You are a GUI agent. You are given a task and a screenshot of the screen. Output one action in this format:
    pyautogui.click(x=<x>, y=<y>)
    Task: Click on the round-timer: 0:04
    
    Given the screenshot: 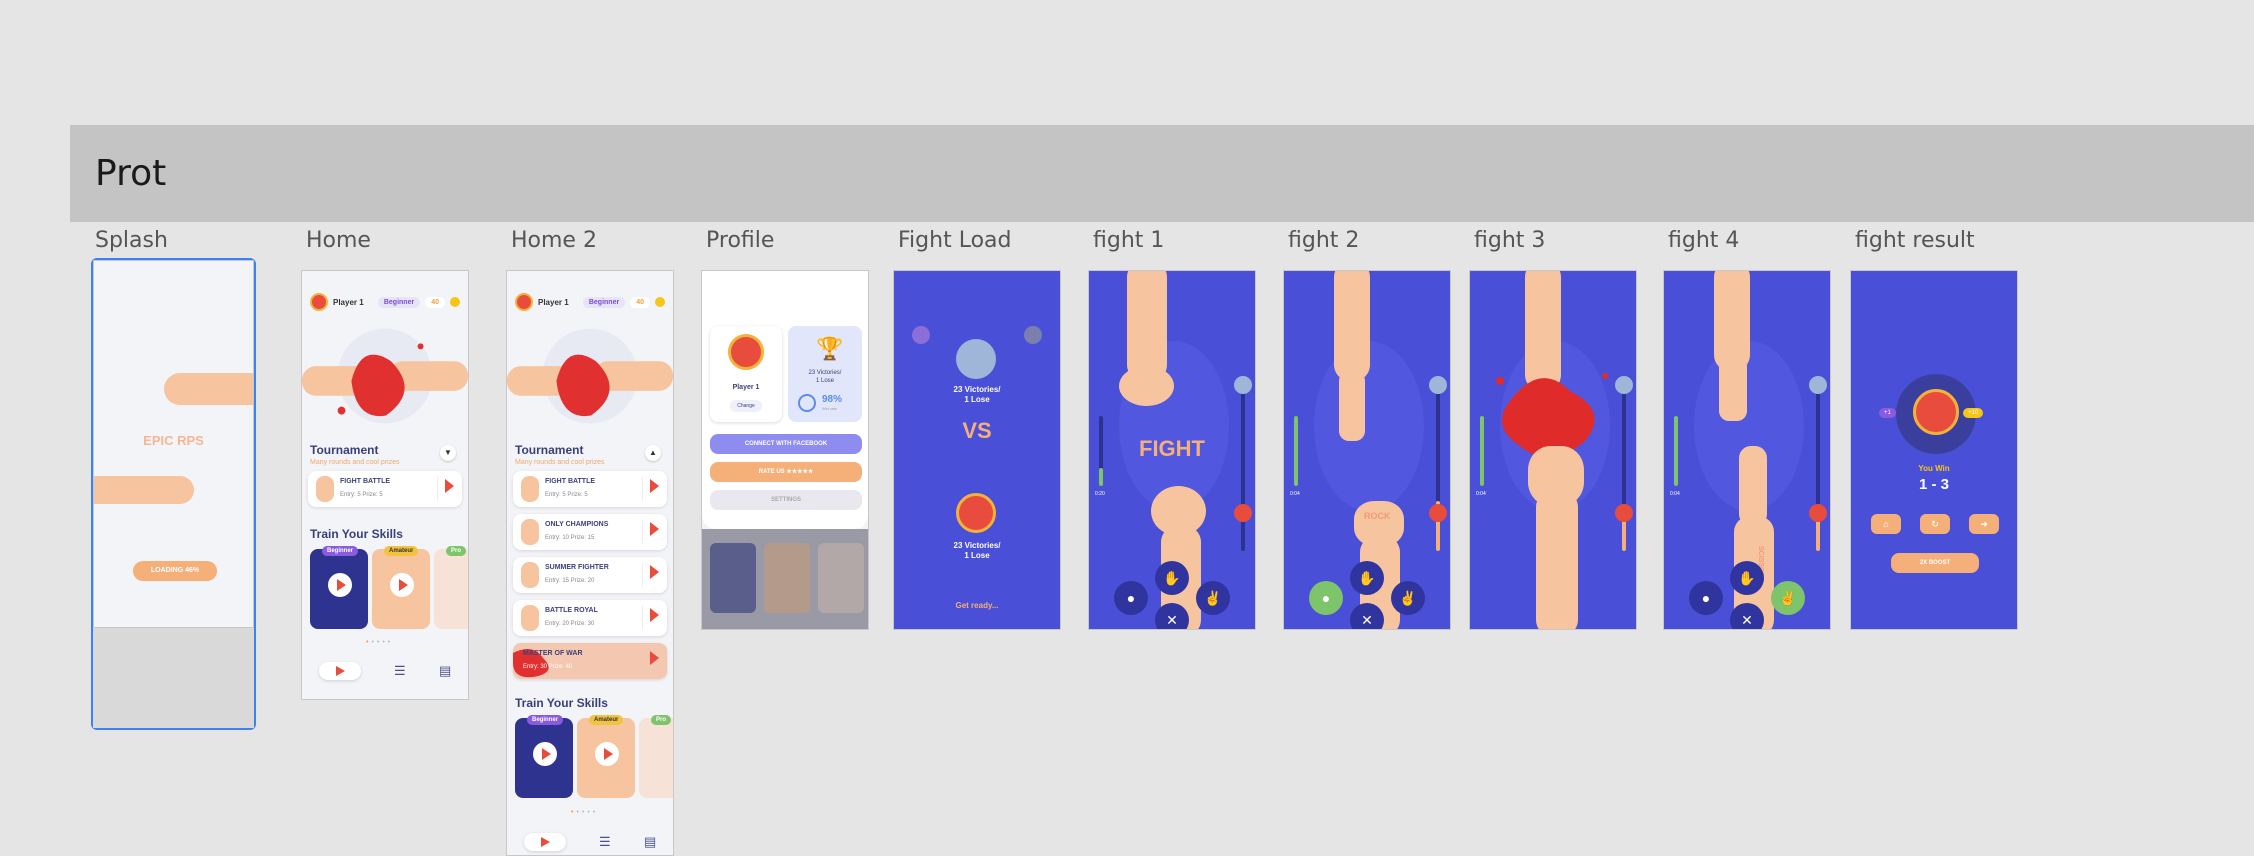 What is the action you would take?
    pyautogui.click(x=1295, y=494)
    